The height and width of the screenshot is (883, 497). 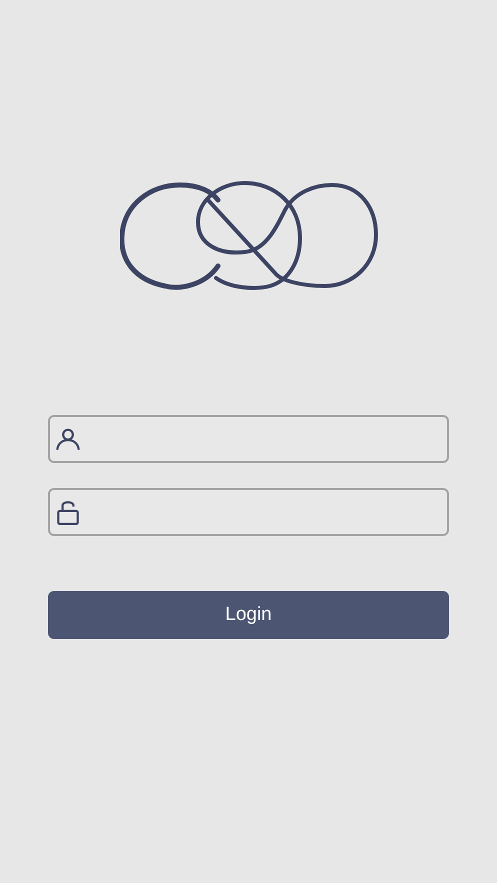 I want to click on login-button: Login, so click(x=248, y=615).